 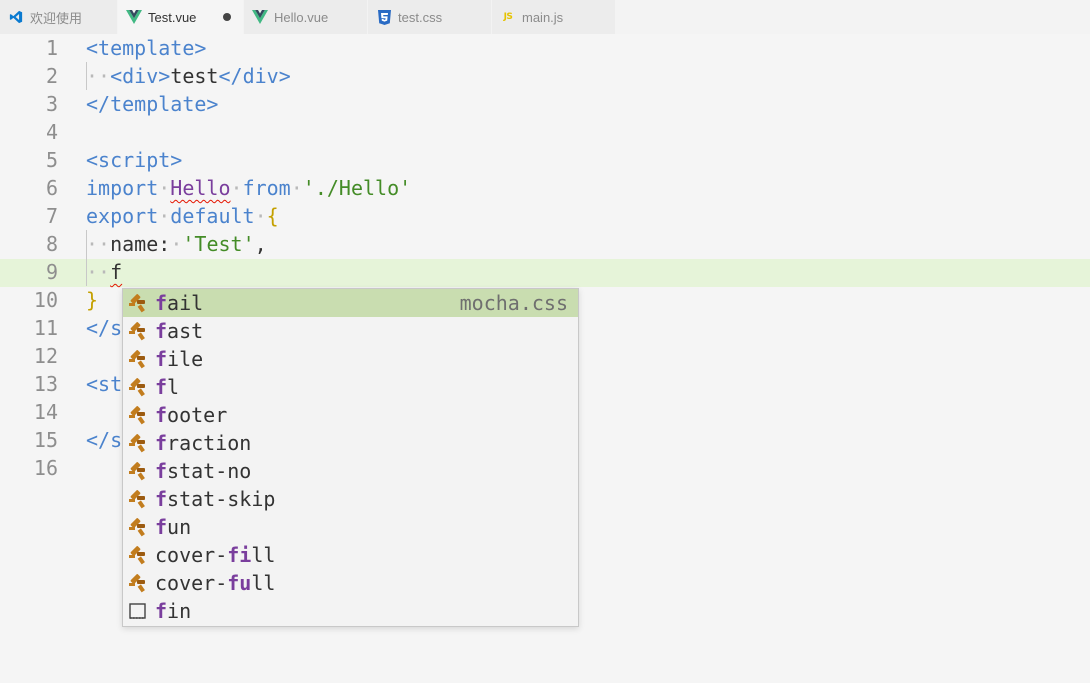 What do you see at coordinates (45, 412) in the screenshot?
I see `line-number: 14` at bounding box center [45, 412].